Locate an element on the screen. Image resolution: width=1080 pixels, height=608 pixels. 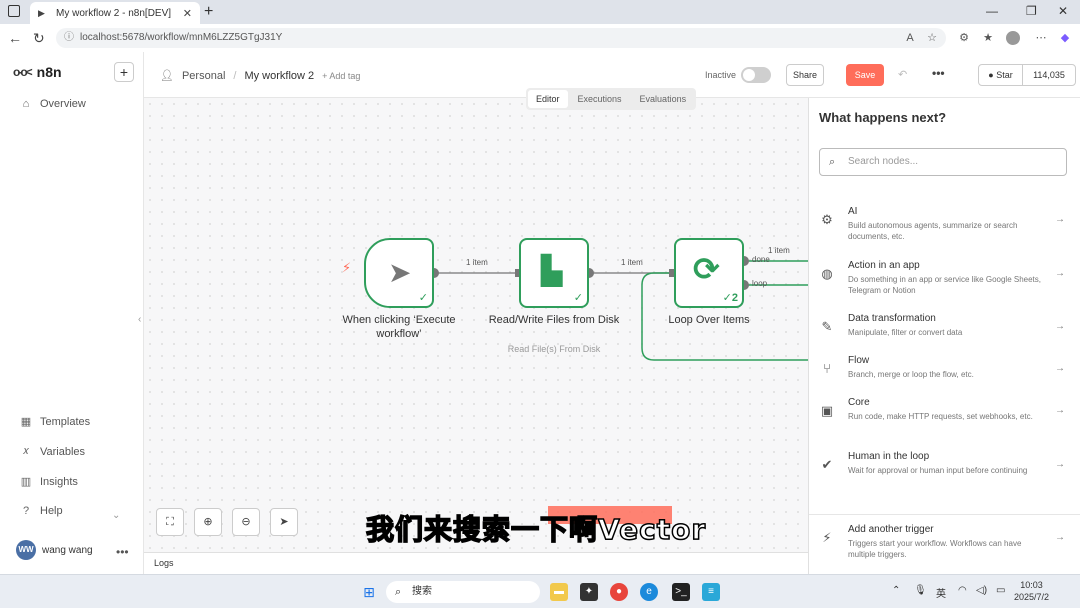
notepad-icon: ≡ is located at coordinates (711, 592).